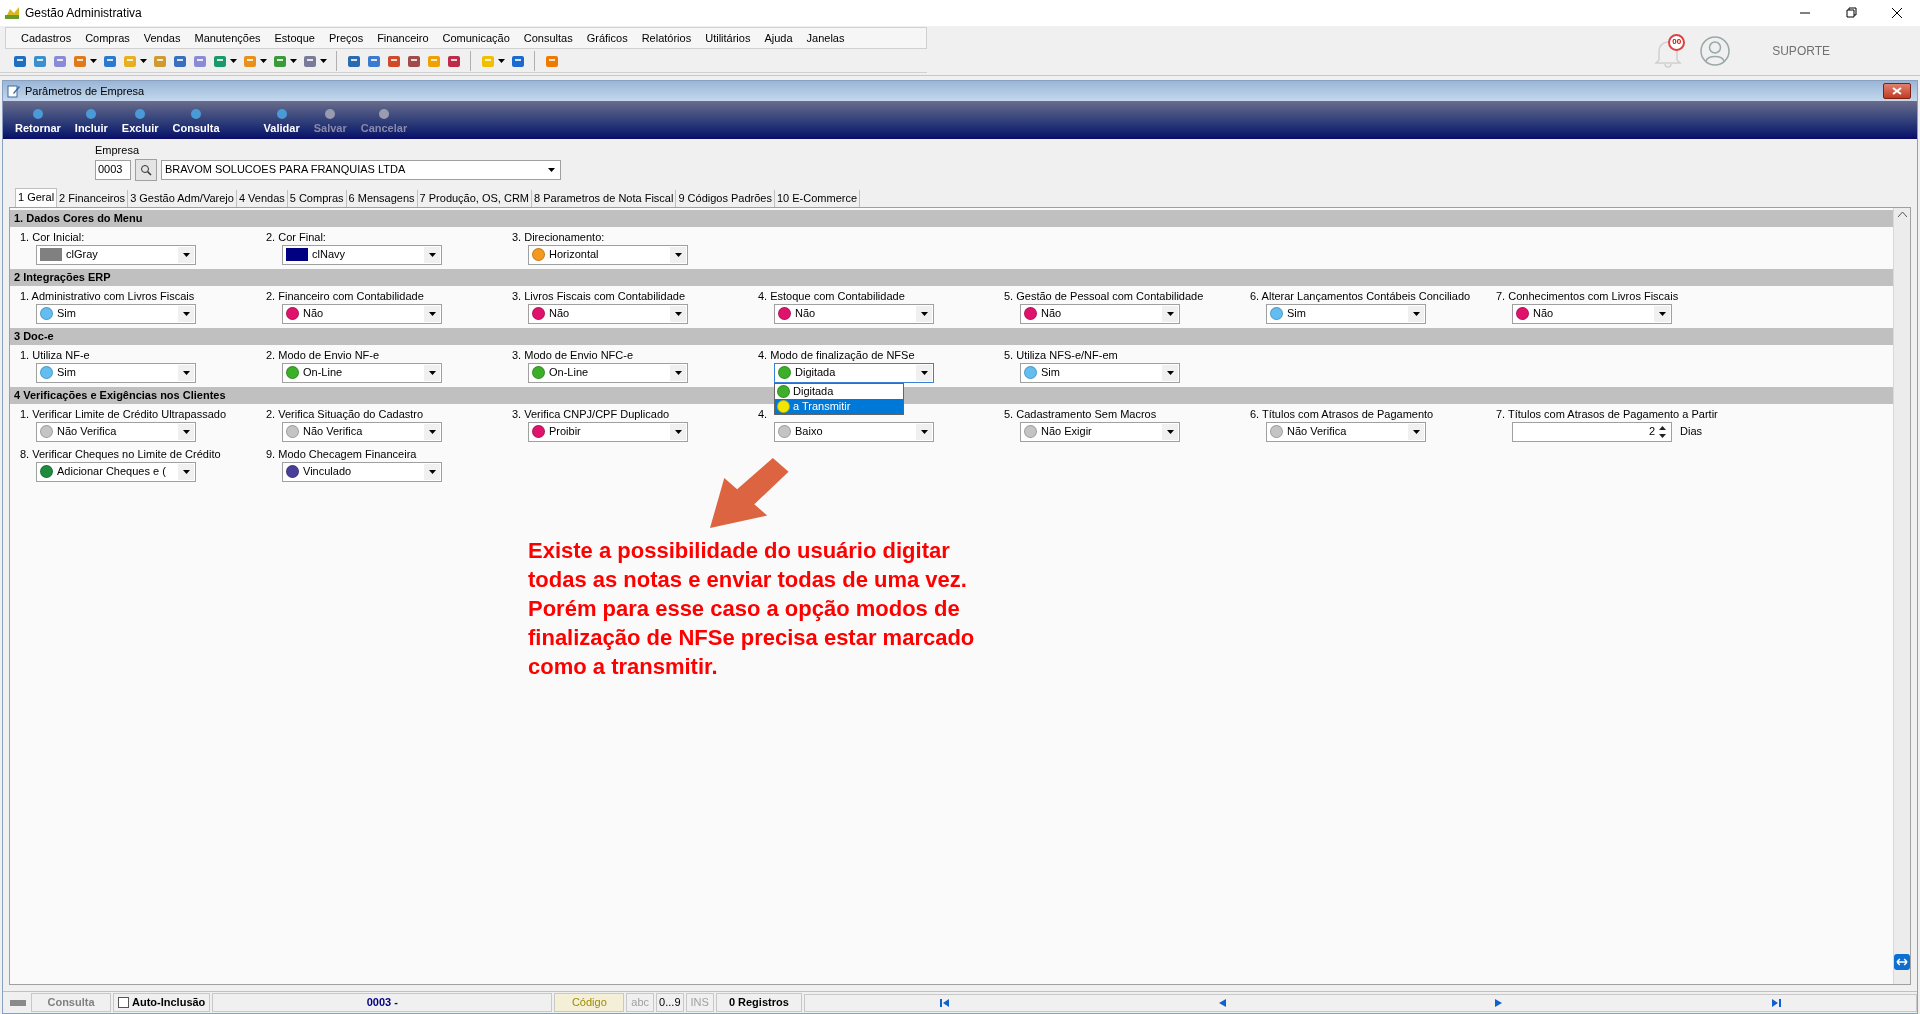 The image size is (1920, 1014). What do you see at coordinates (854, 431) in the screenshot?
I see `dropdown-field: Baixo` at bounding box center [854, 431].